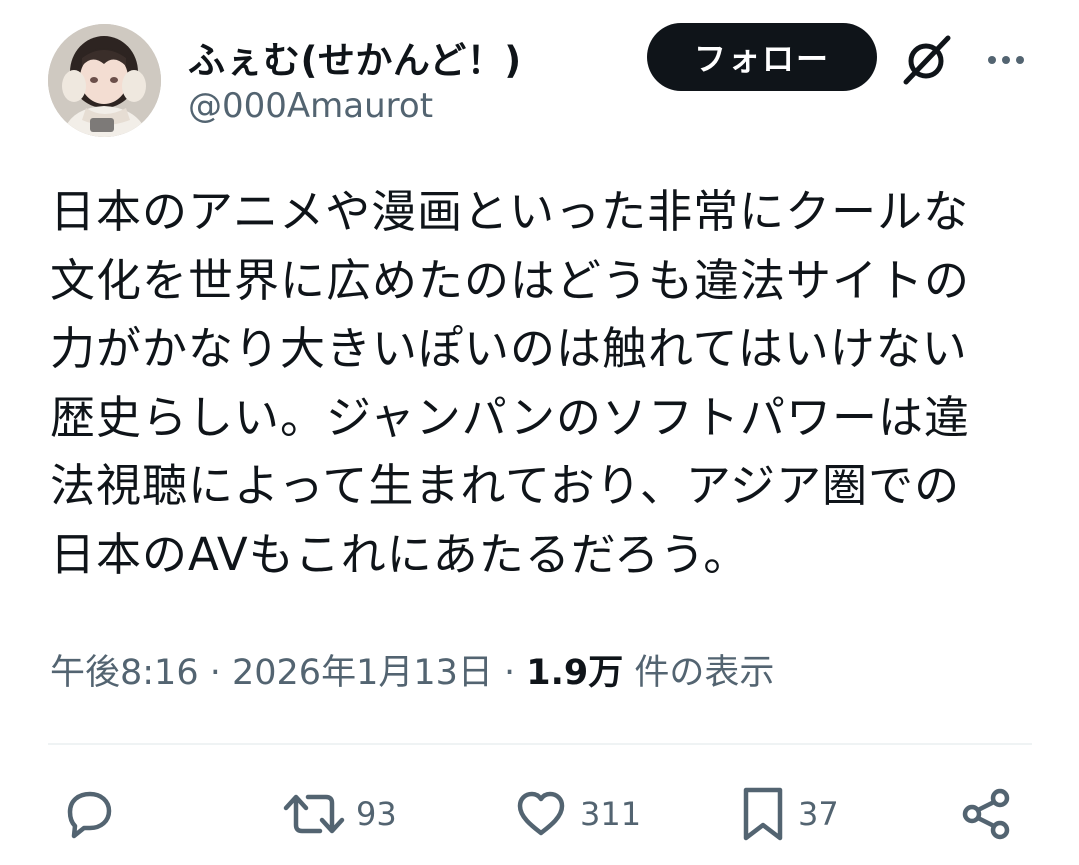  Describe the element at coordinates (540, 744) in the screenshot. I see `divider` at that location.